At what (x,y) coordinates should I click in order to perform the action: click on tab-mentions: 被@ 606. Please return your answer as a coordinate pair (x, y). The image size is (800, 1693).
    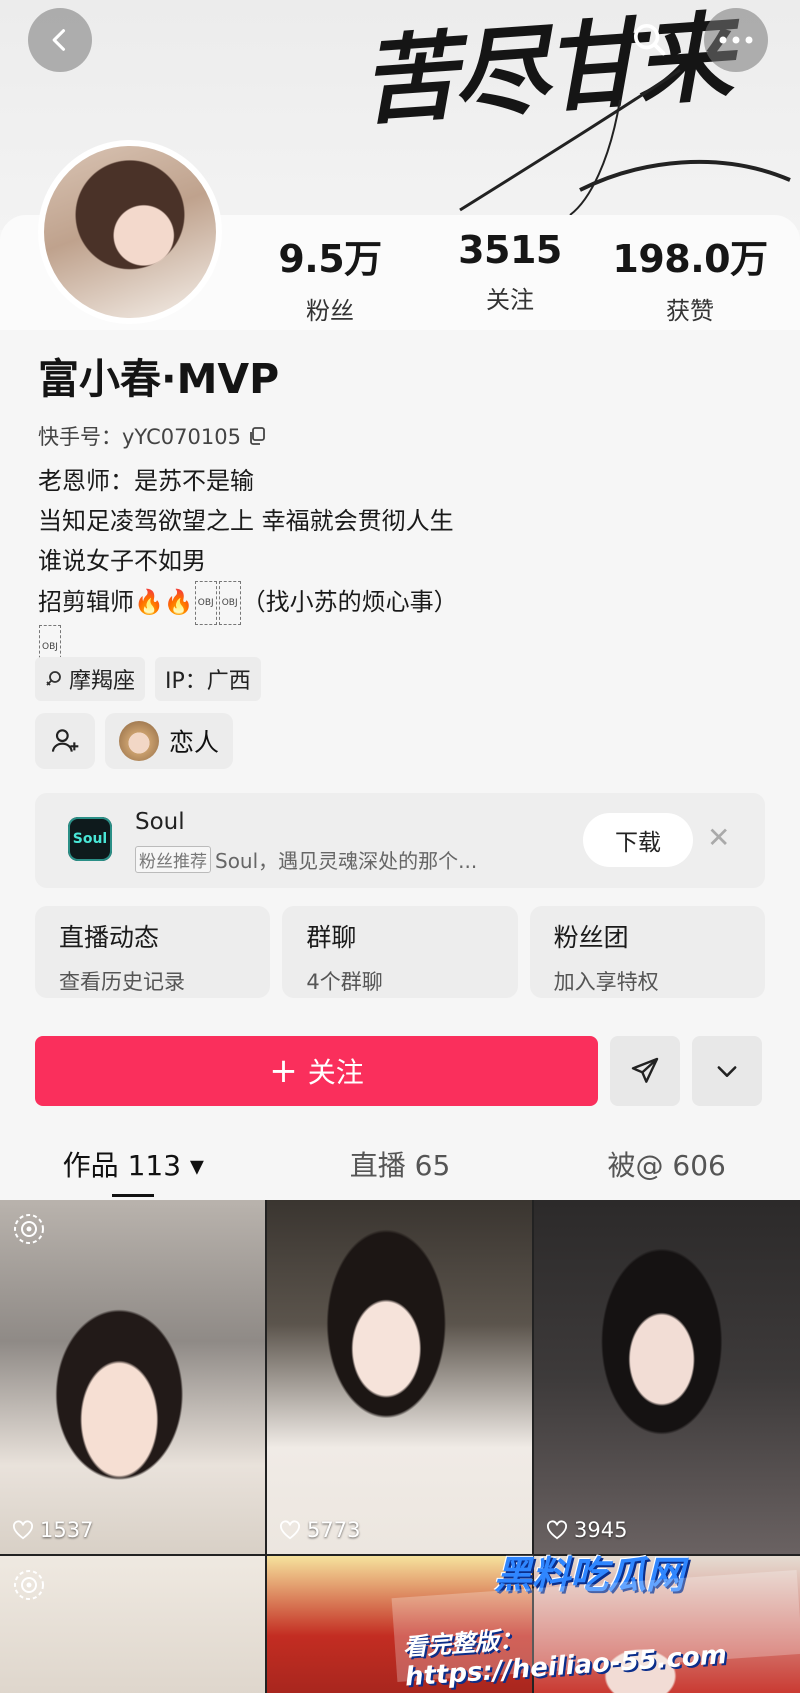
    Looking at the image, I should click on (666, 1166).